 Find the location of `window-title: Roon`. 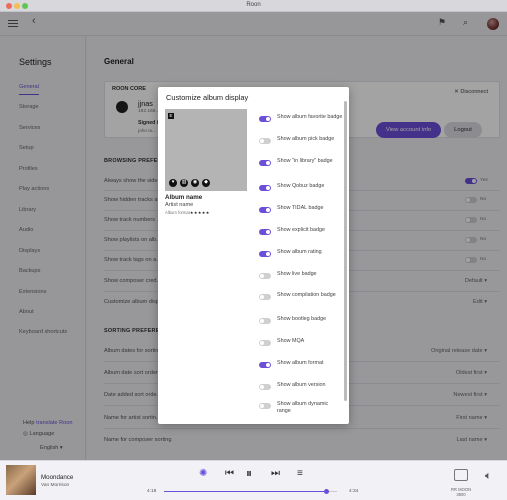

window-title: Roon is located at coordinates (253, 5).